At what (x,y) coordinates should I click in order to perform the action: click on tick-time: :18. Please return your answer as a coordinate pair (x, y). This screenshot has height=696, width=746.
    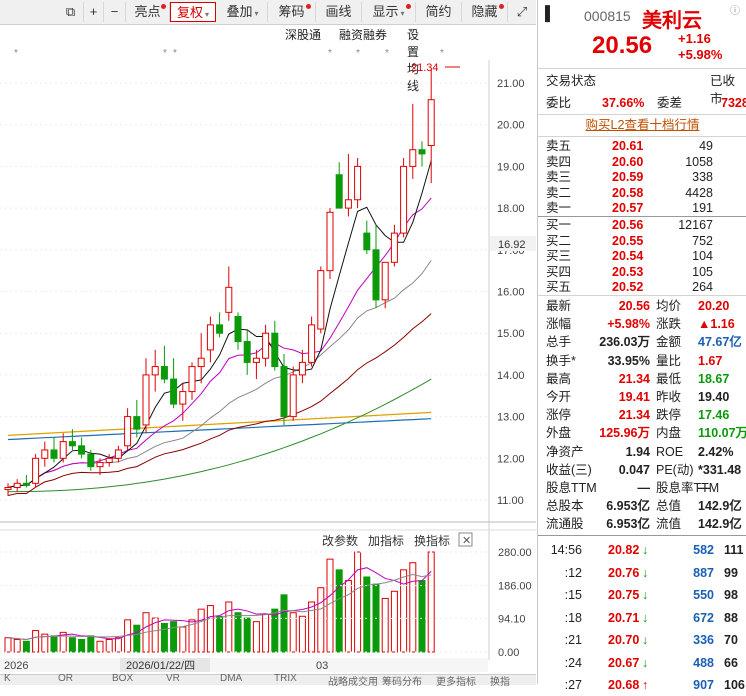
    Looking at the image, I should click on (573, 617).